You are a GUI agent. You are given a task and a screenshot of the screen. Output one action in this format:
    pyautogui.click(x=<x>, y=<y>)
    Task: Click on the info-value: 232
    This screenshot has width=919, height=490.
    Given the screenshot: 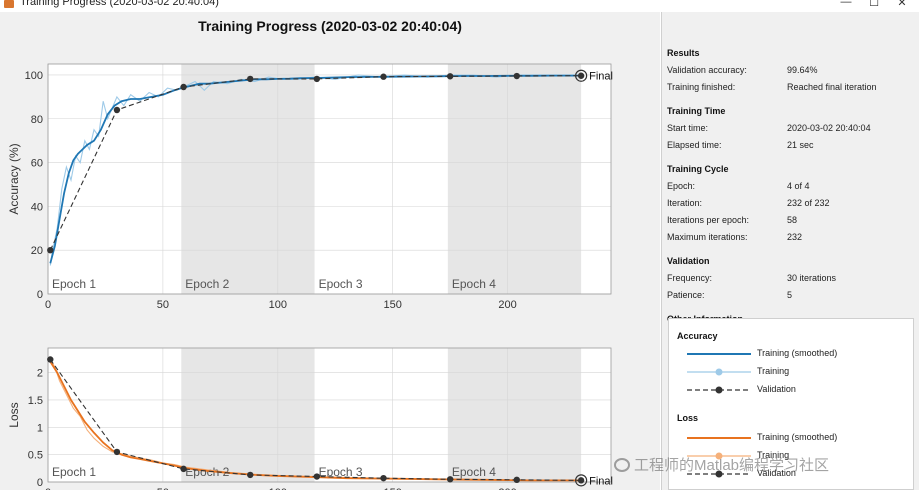 What is the action you would take?
    pyautogui.click(x=795, y=237)
    